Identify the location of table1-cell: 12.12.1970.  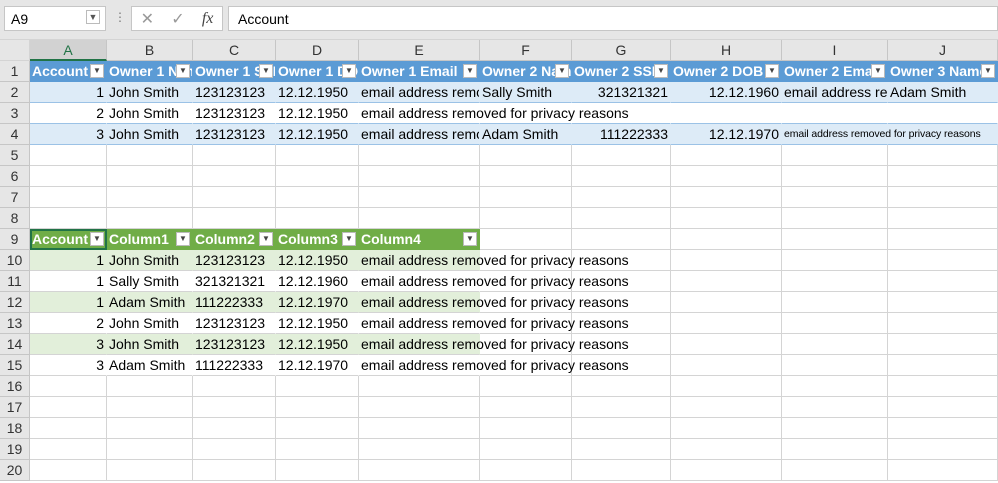
(726, 134).